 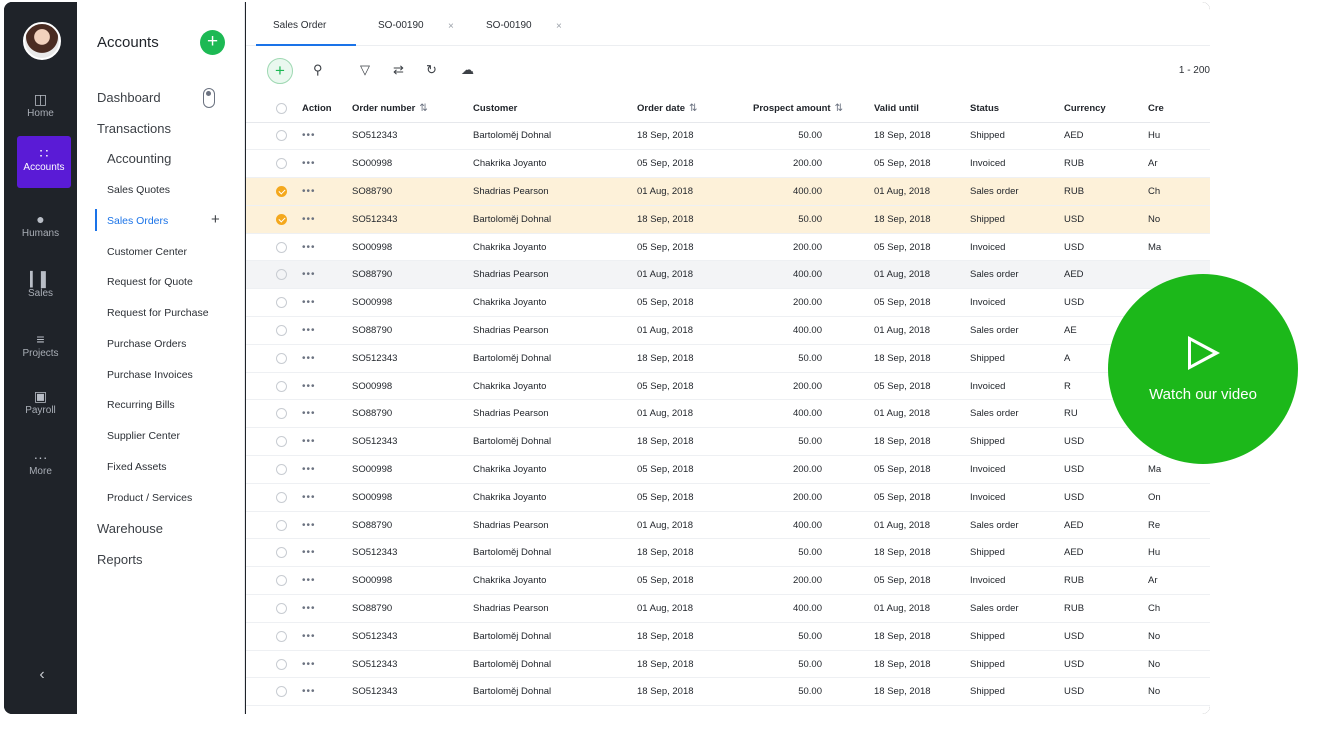 I want to click on rail-item-humans: ● Humans, so click(x=40, y=228).